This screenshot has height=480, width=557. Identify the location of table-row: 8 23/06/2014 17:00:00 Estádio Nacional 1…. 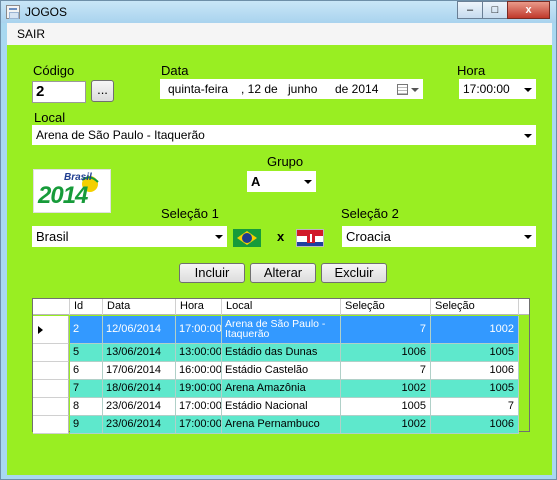
(281, 407).